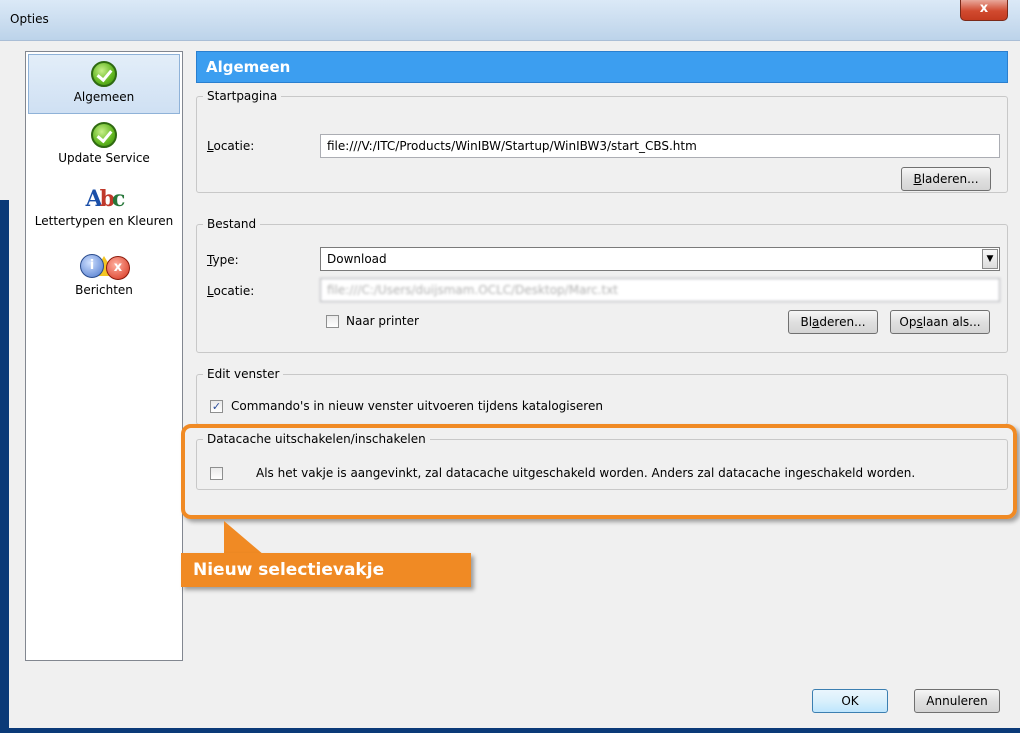 This screenshot has height=733, width=1020. I want to click on close-button: x, so click(984, 10).